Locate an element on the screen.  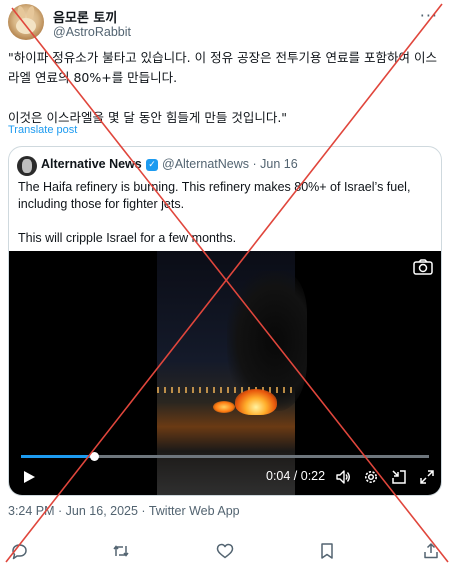
video-time: 0:04 / 0:22 is located at coordinates (296, 476).